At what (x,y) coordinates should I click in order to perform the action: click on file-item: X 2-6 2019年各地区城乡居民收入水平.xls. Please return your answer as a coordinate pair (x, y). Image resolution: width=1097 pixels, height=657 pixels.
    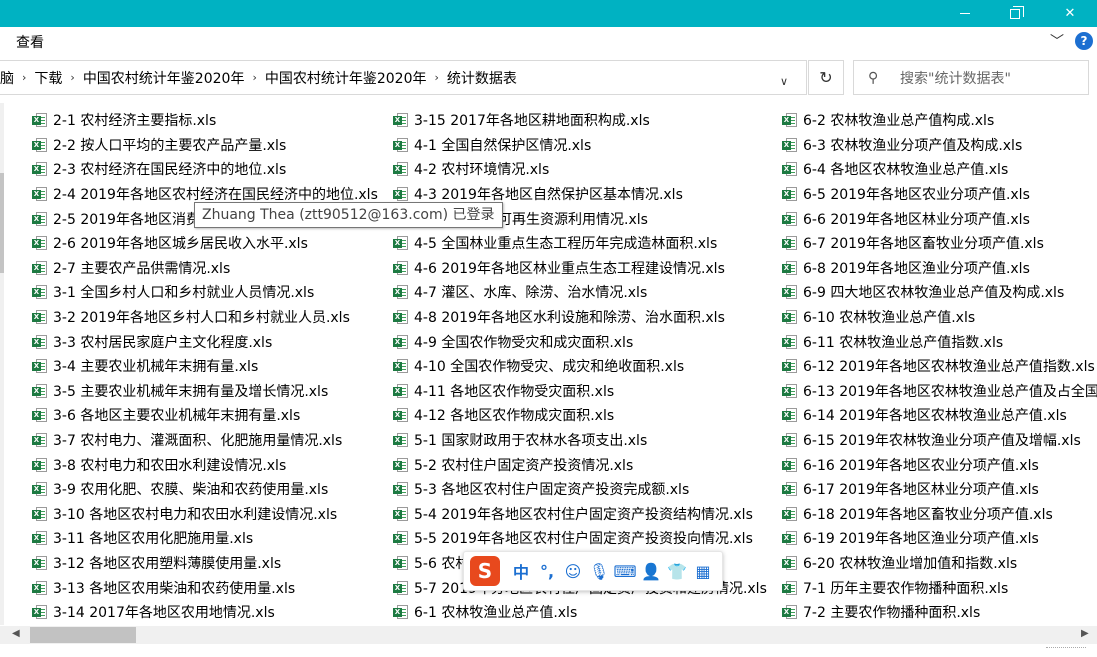
    Looking at the image, I should click on (205, 243).